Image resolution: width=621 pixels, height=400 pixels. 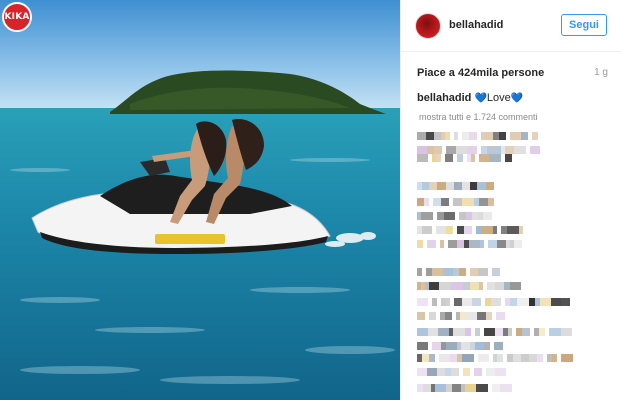 What do you see at coordinates (584, 25) in the screenshot?
I see `follow-button: Segui` at bounding box center [584, 25].